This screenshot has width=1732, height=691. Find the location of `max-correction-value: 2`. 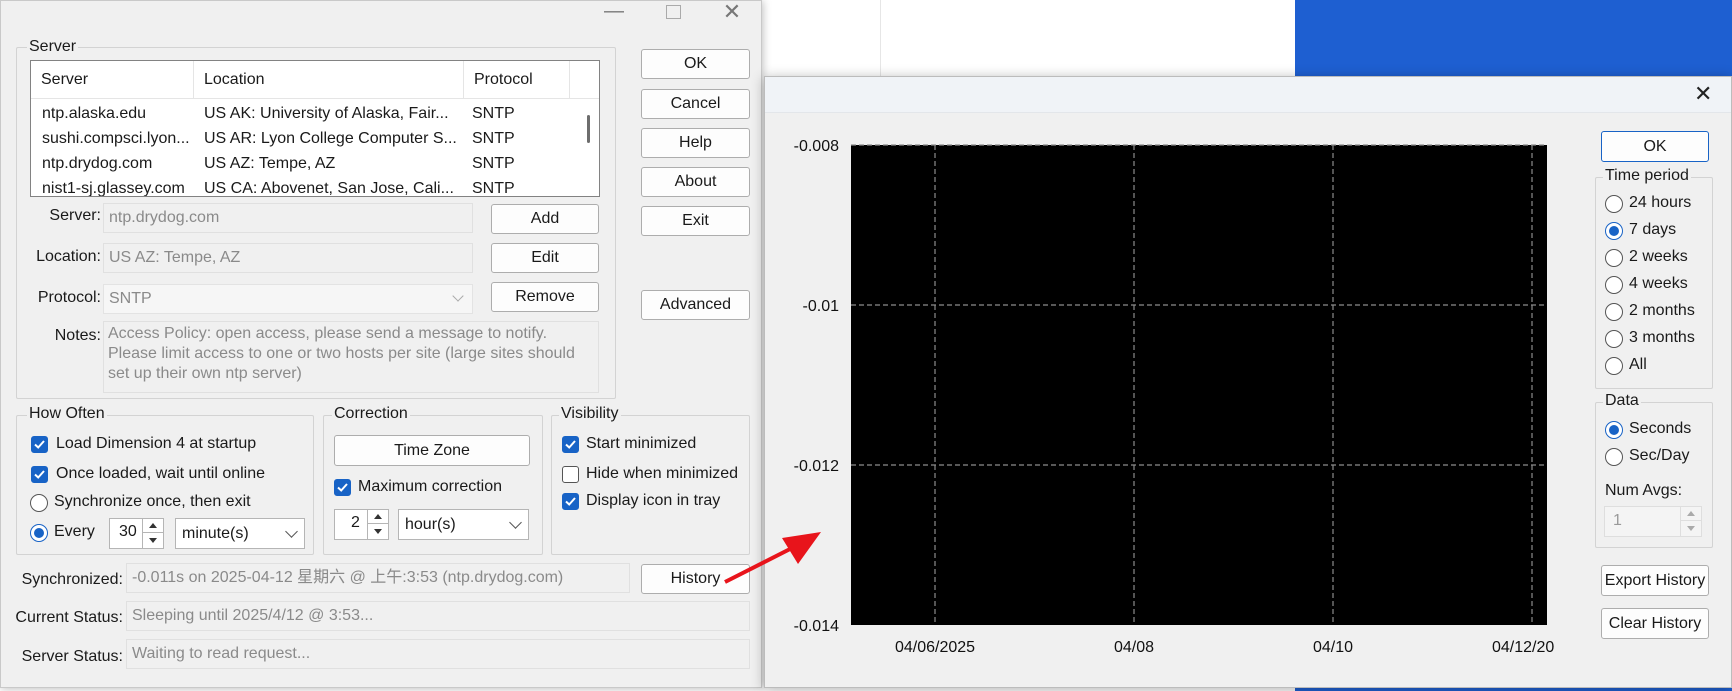

max-correction-value: 2 is located at coordinates (355, 522).